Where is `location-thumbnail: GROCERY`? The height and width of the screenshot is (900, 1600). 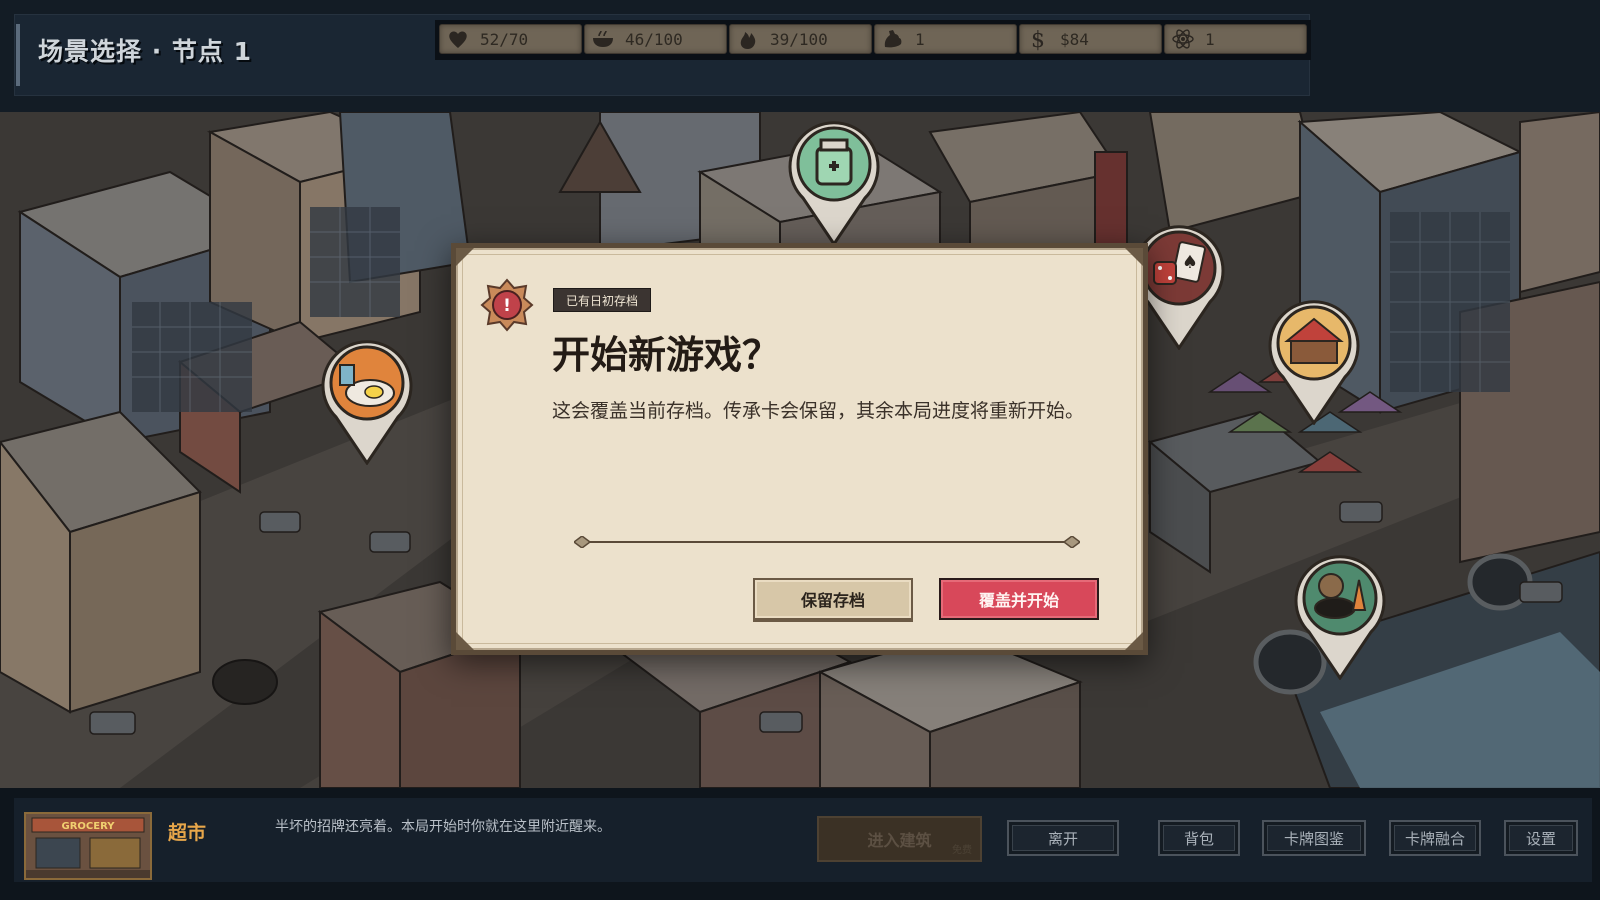 location-thumbnail: GROCERY is located at coordinates (88, 846).